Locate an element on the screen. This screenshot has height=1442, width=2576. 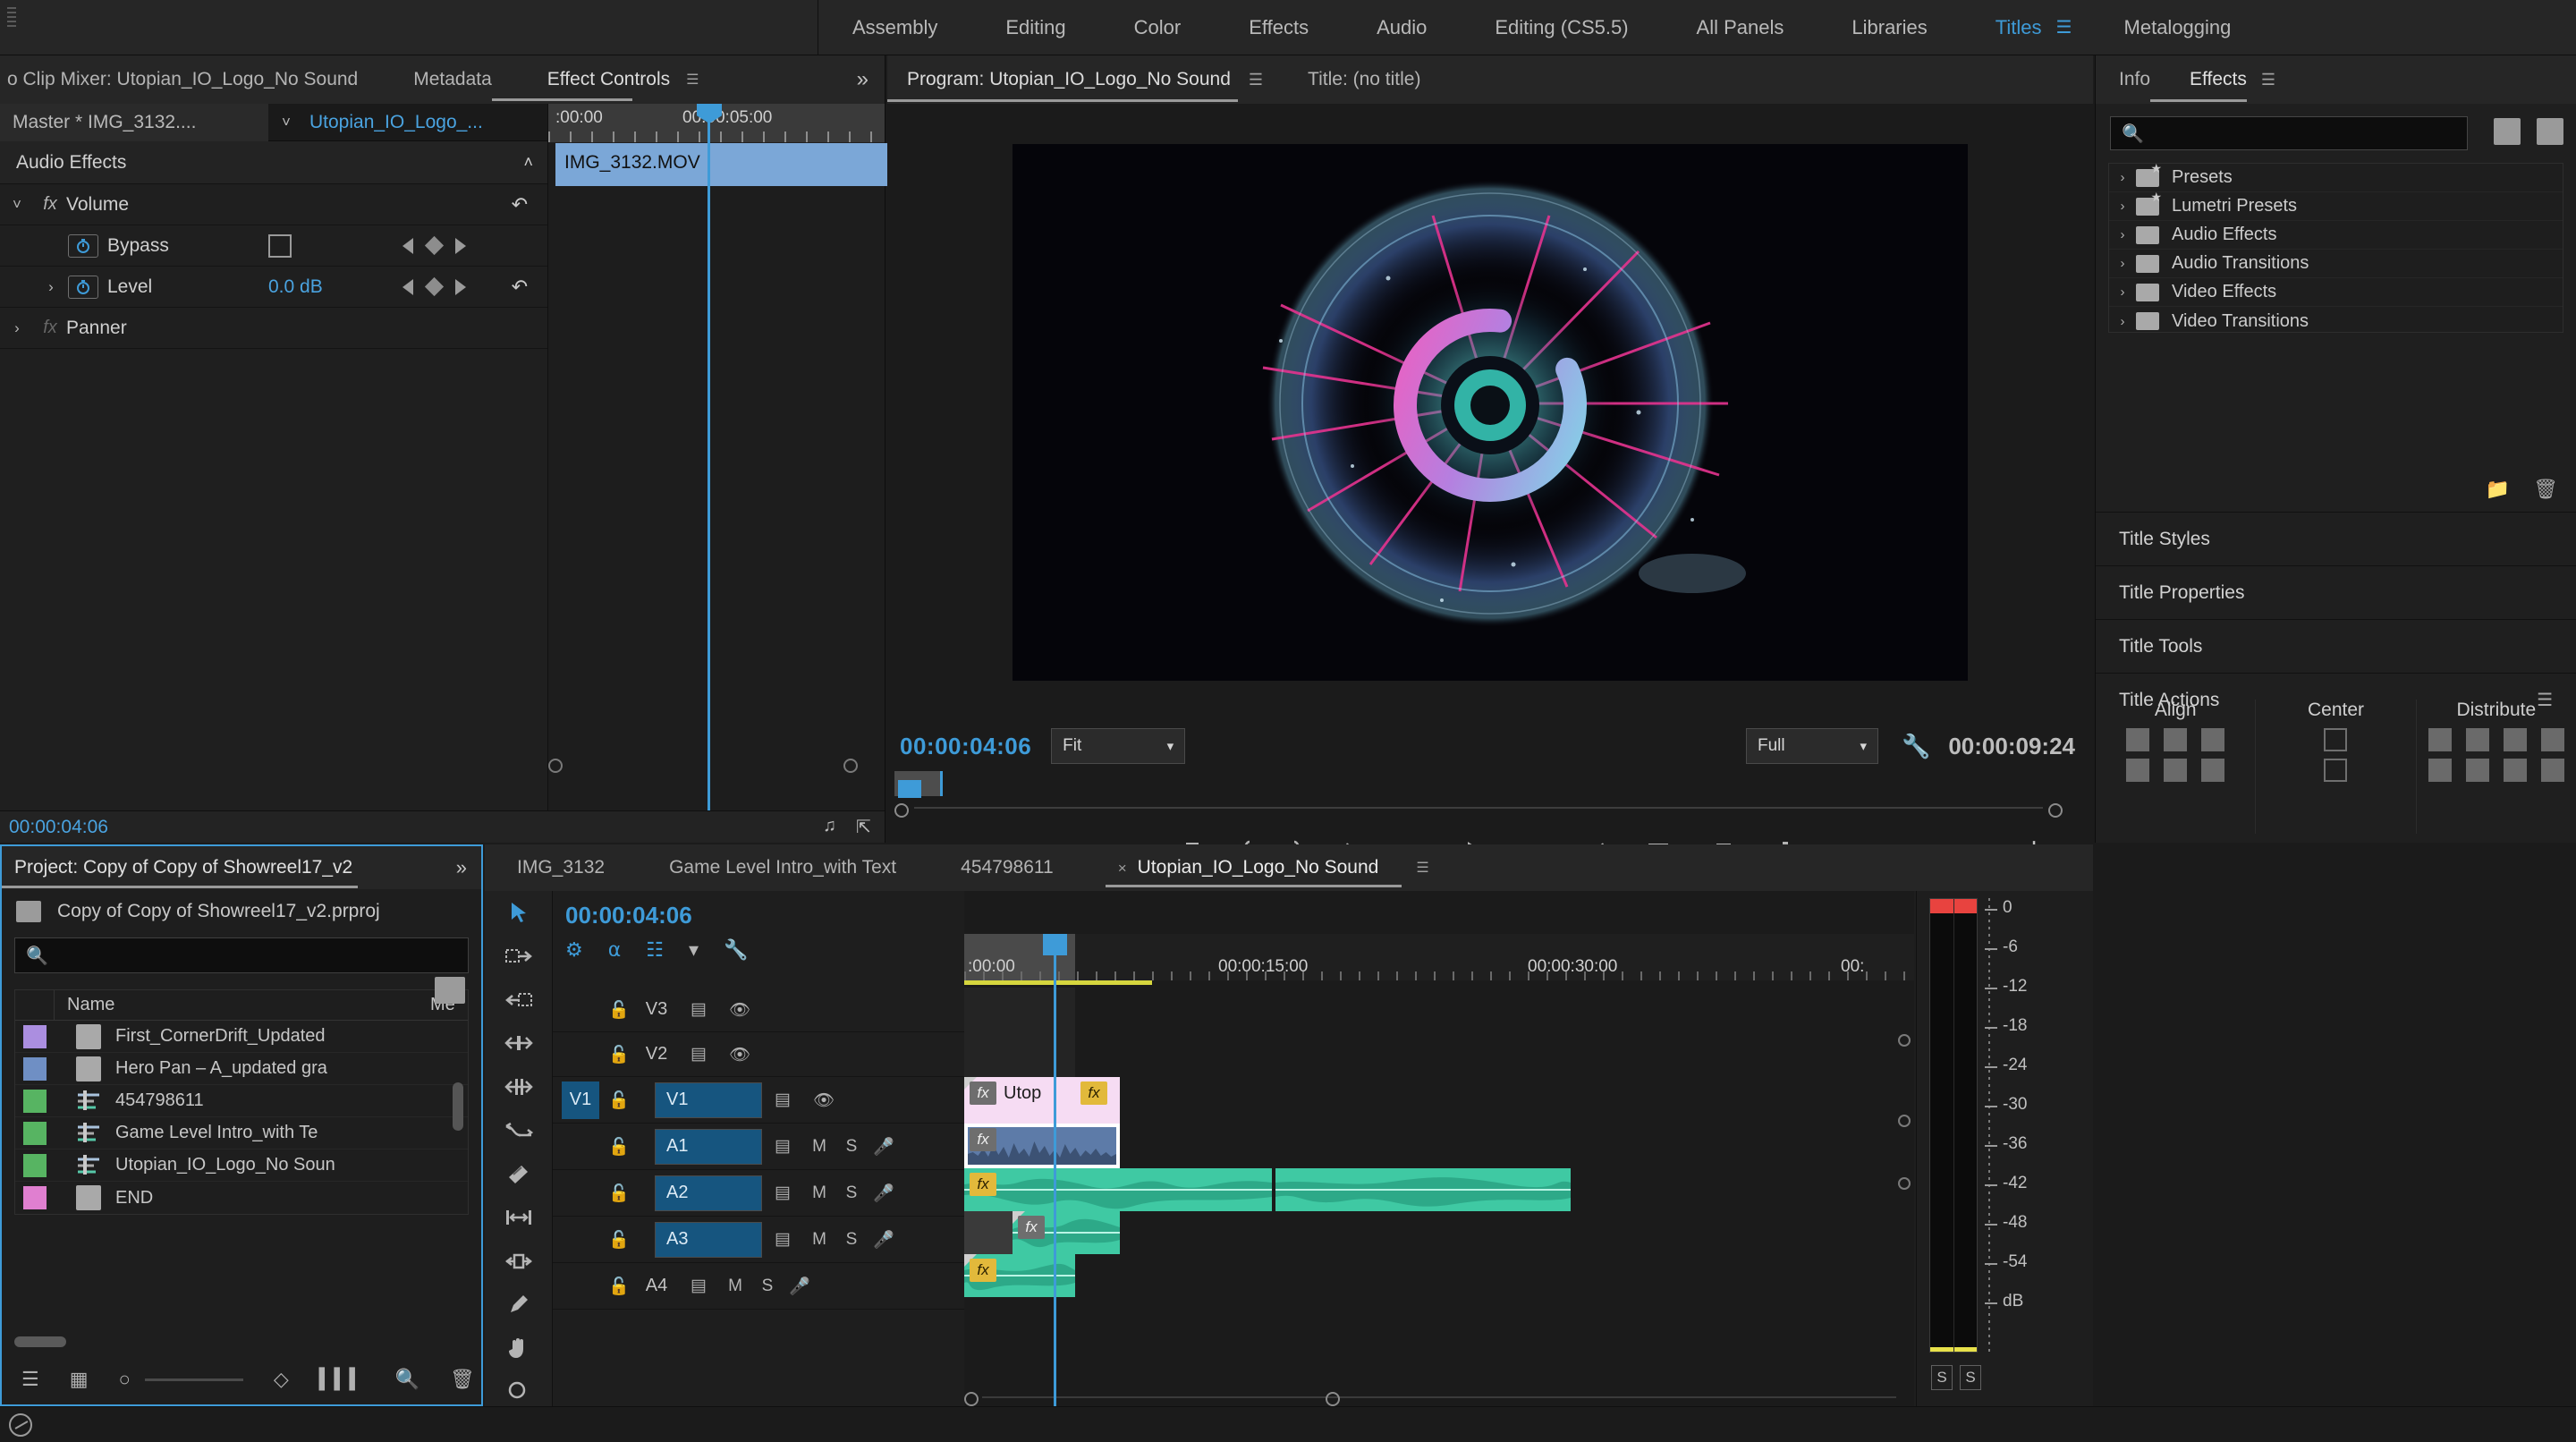
rate-stretch-tool-icon is located at coordinates (518, 1130).